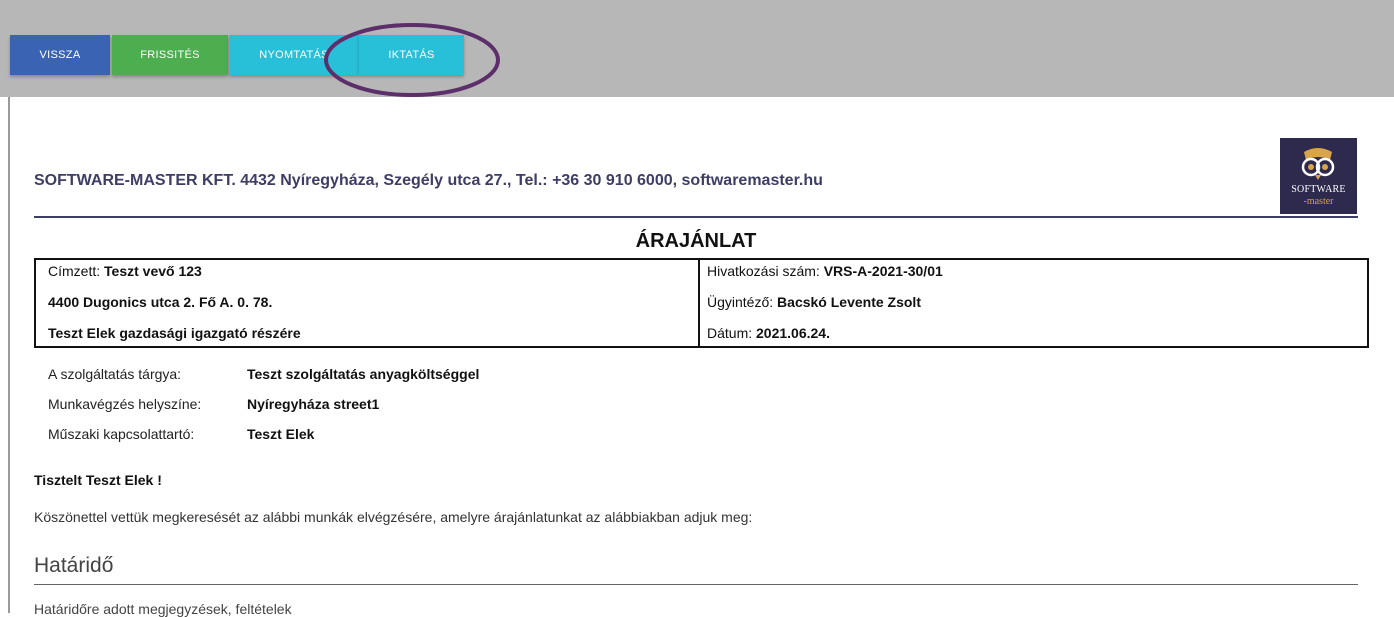  I want to click on agent-value: Bacskó Levente Zsolt, so click(849, 302).